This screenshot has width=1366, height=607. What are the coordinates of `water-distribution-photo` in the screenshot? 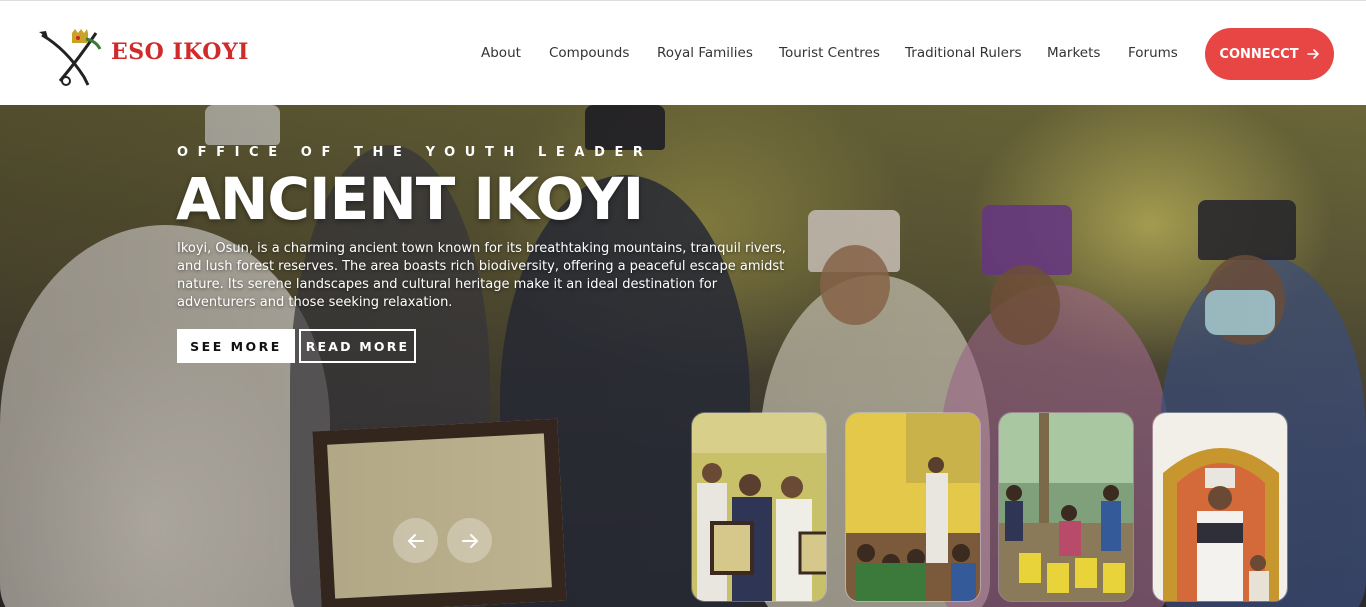 It's located at (1066, 507).